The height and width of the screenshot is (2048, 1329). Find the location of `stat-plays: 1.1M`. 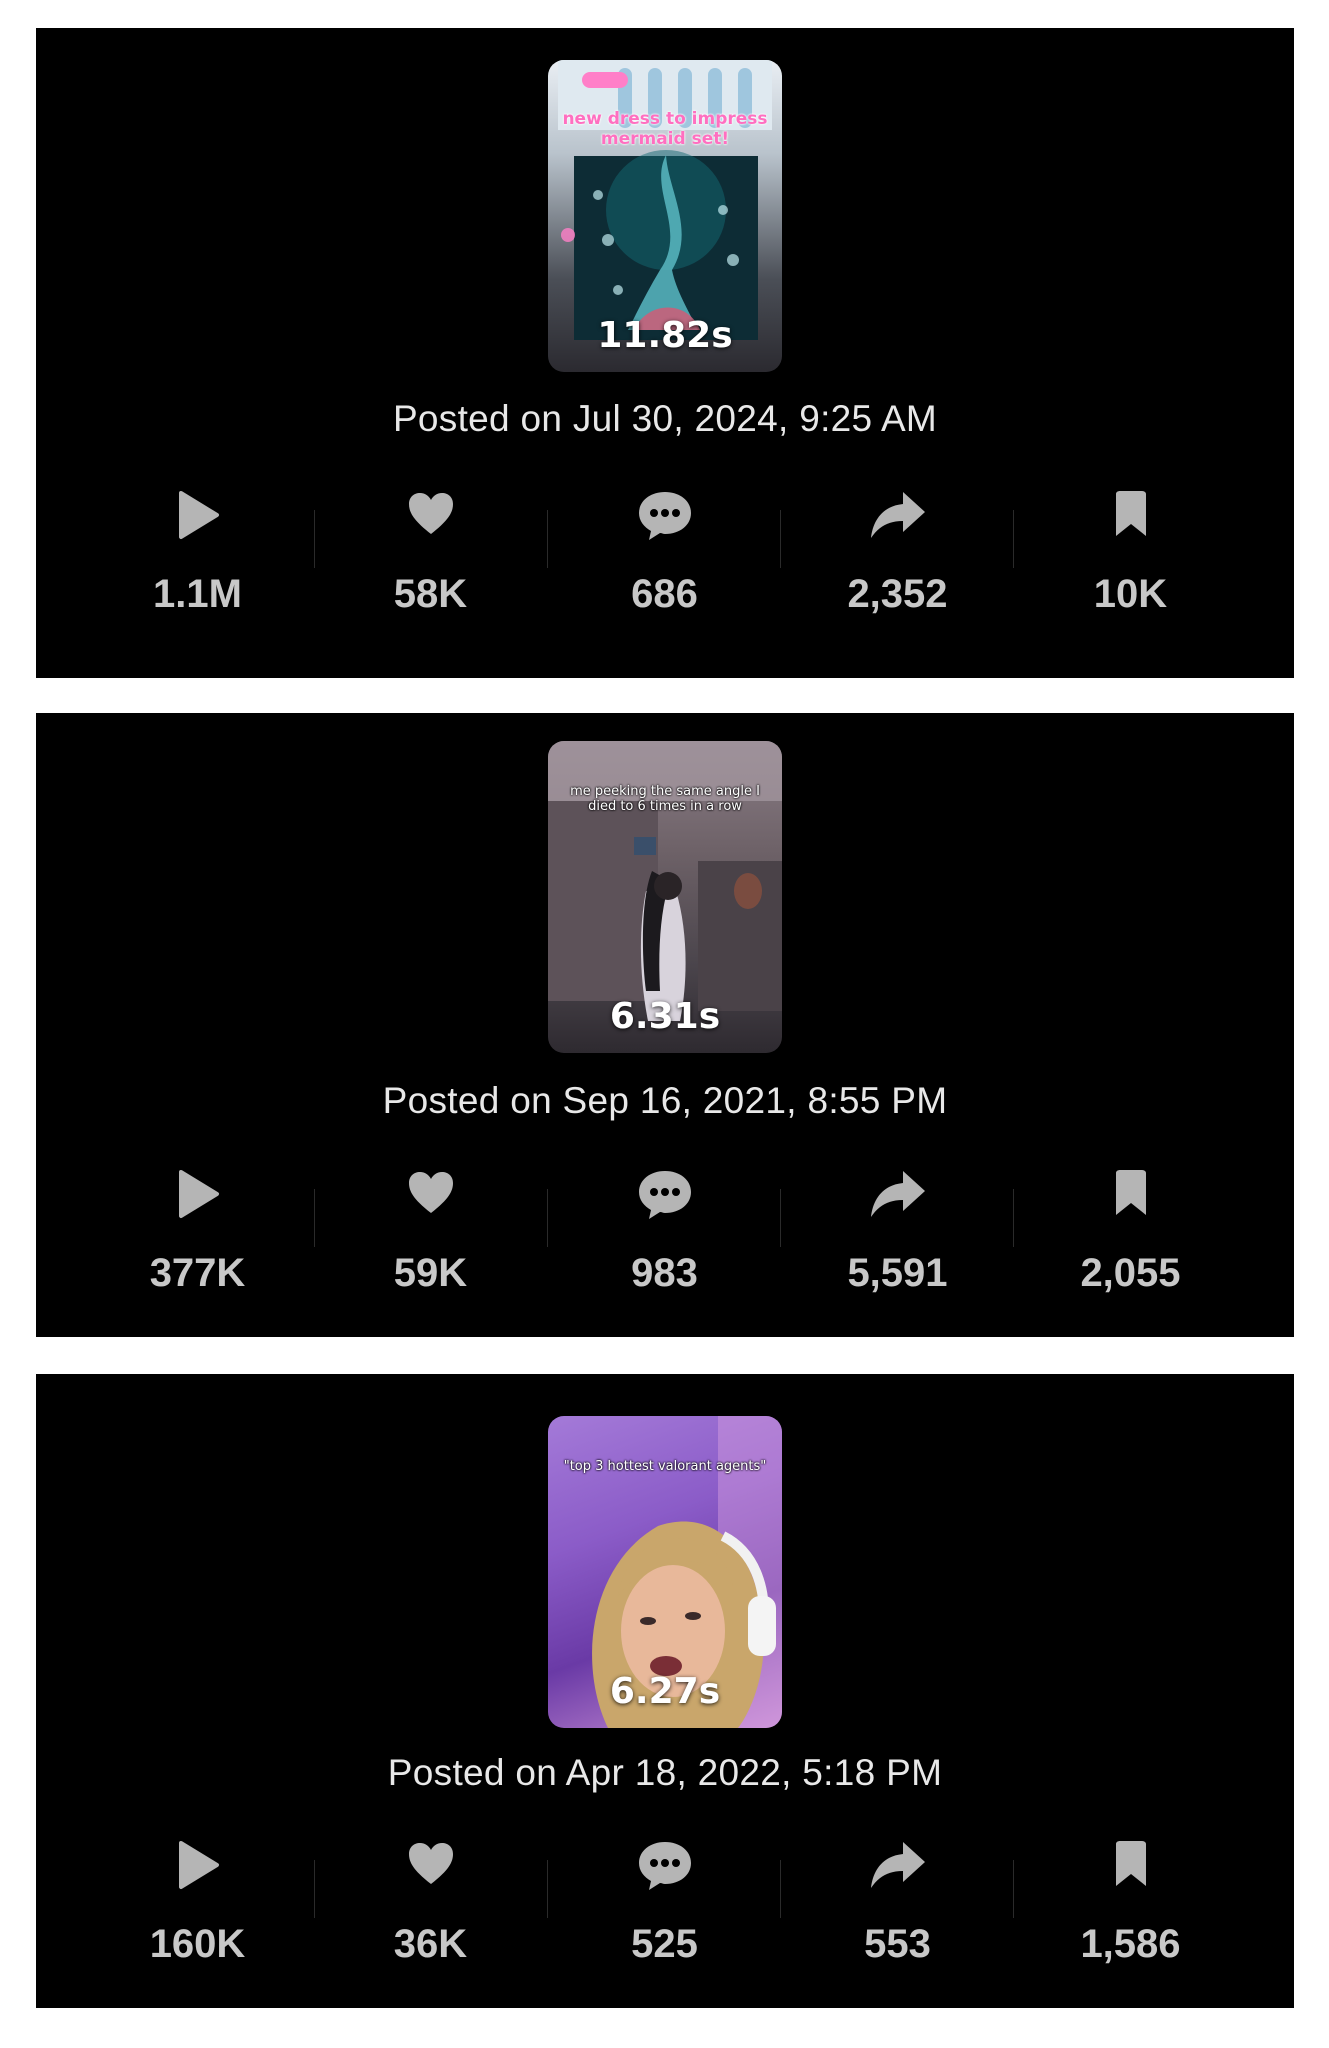

stat-plays: 1.1M is located at coordinates (197, 560).